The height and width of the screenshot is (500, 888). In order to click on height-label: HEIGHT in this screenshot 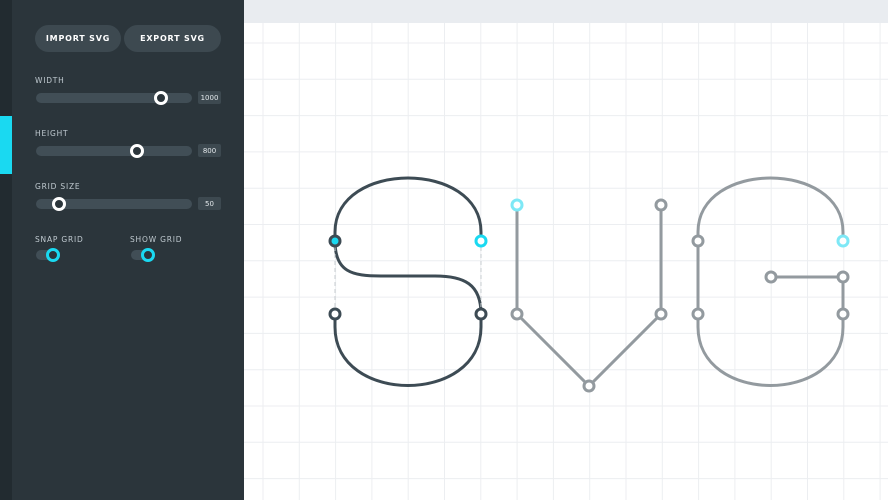, I will do `click(52, 133)`.